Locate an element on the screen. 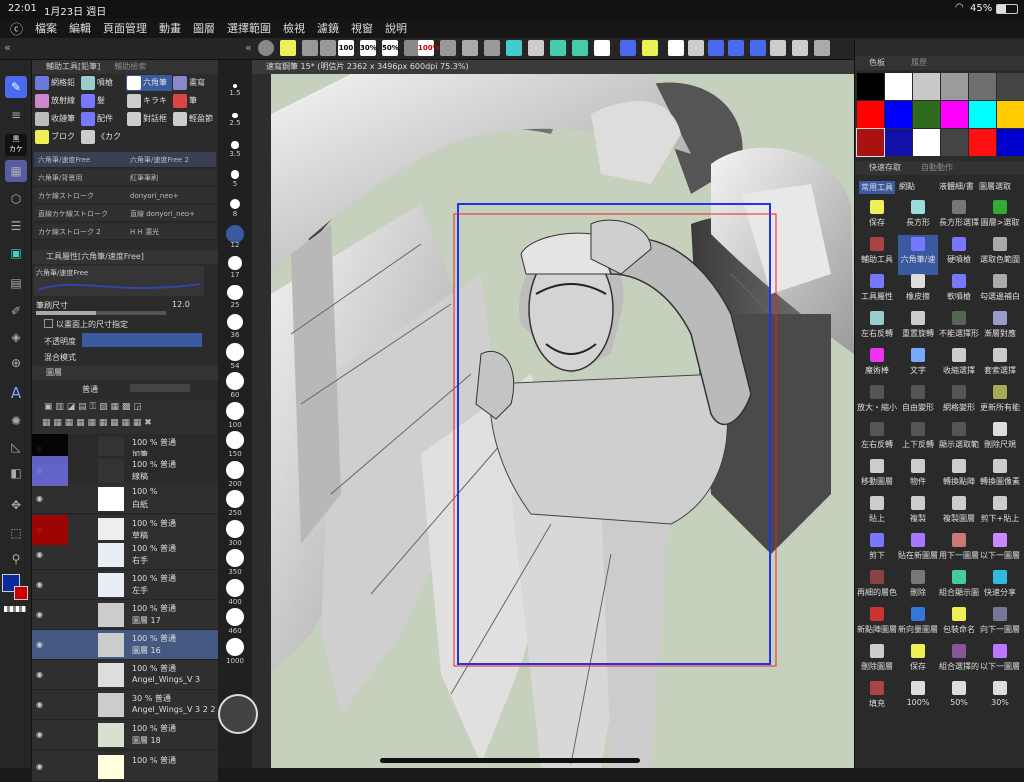 This screenshot has height=782, width=1024. quick-action: 長方形選擇 is located at coordinates (959, 218).